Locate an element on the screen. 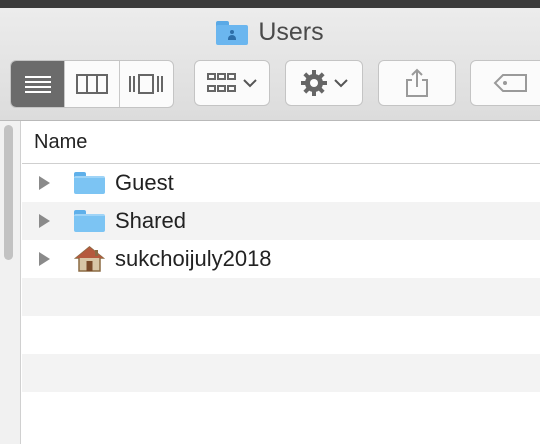  list-item: sukchoijuly2018 is located at coordinates (281, 259).